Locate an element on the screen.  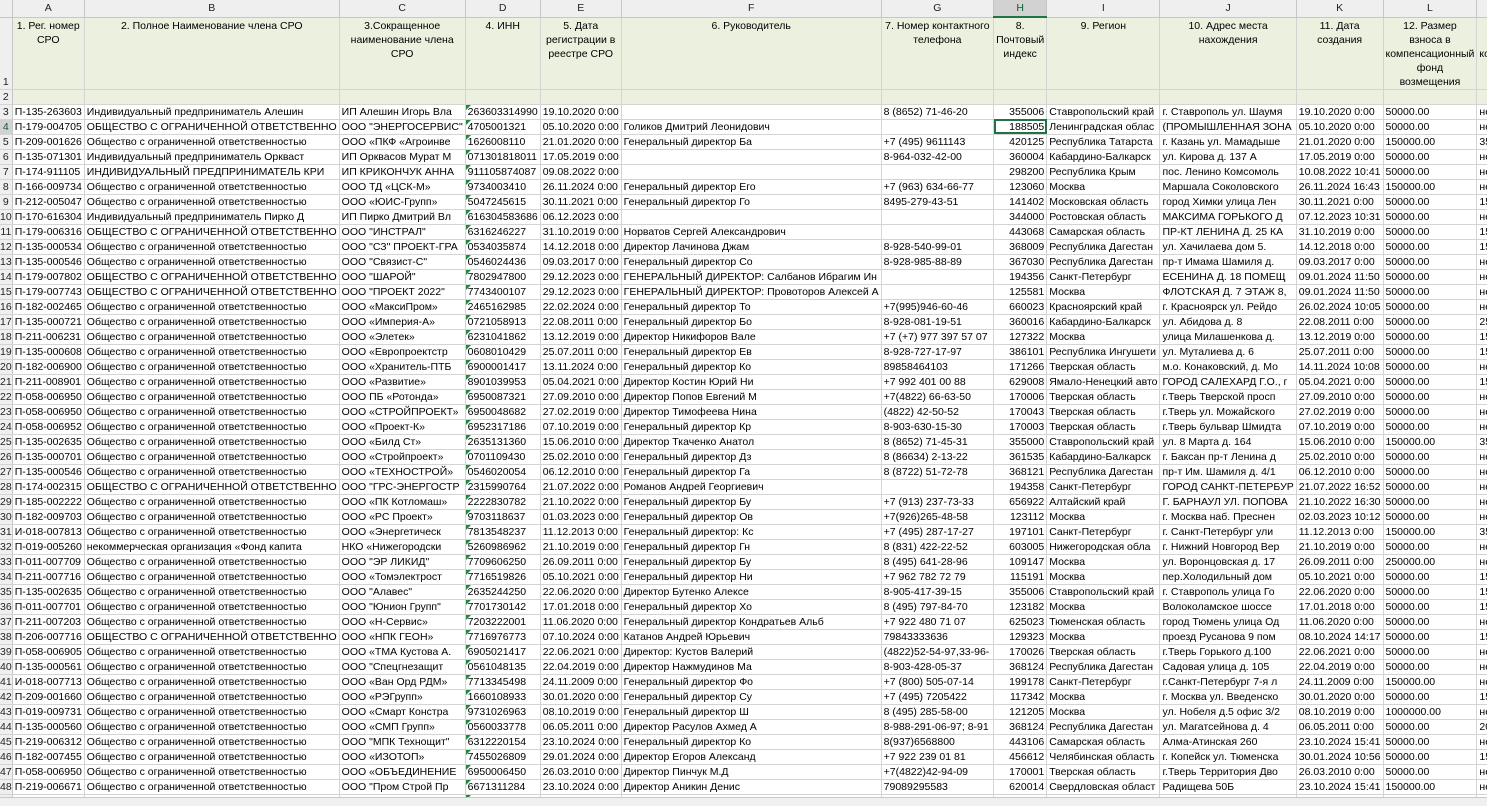
cell-g: 8495-279-43-51 is located at coordinates (938, 202).